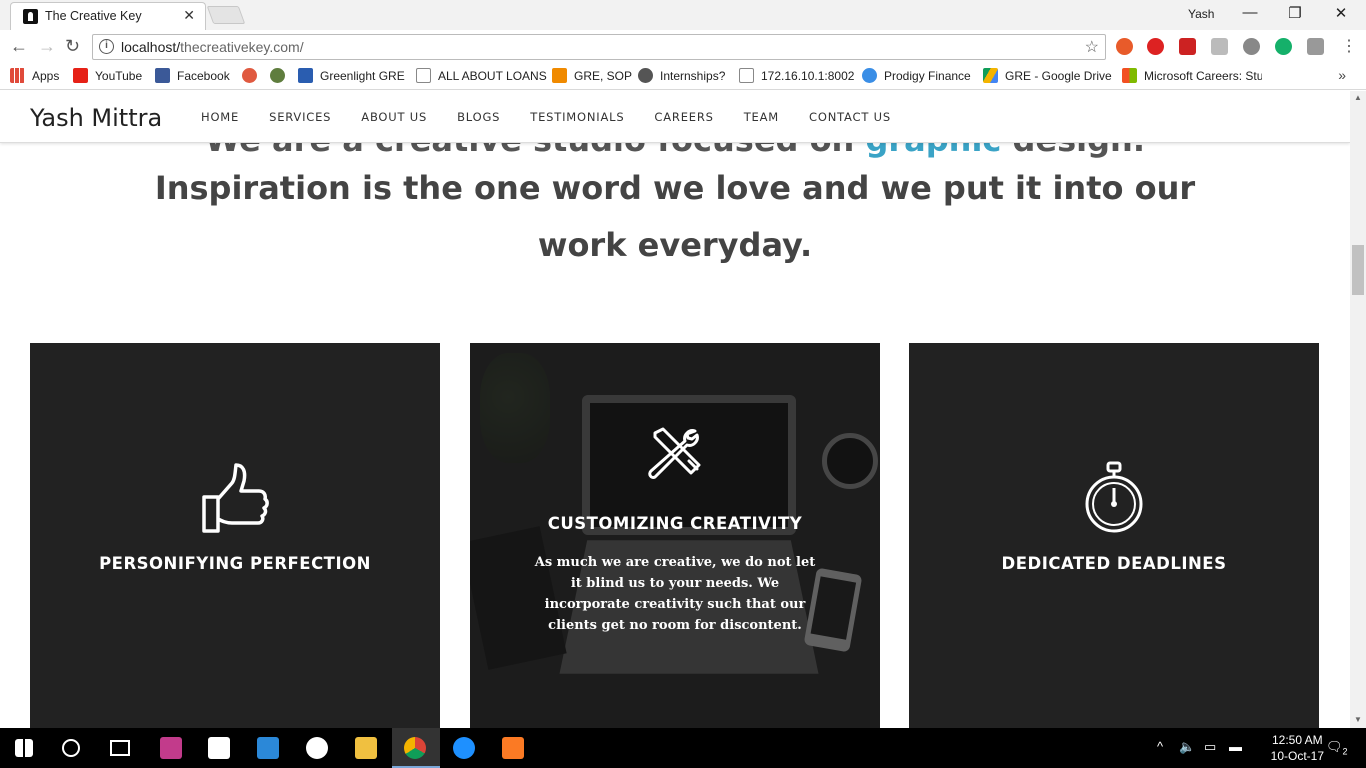  What do you see at coordinates (796, 75) in the screenshot?
I see `bookmark-ip-address: 172.16.10.1:8002` at bounding box center [796, 75].